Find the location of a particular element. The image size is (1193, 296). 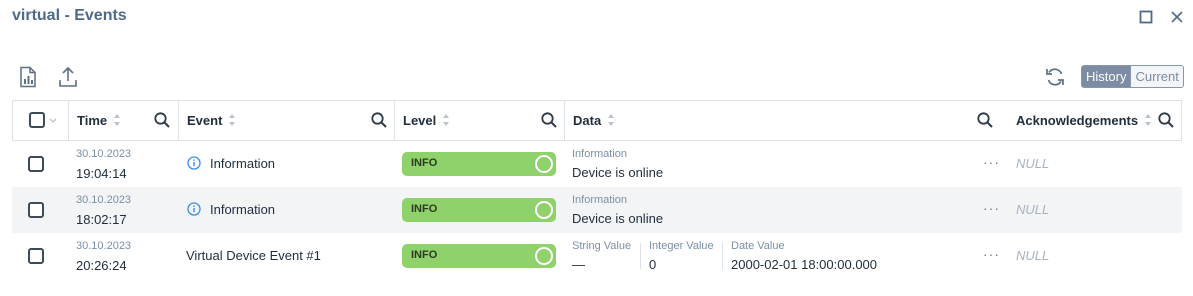

column-header-data: Data is located at coordinates (594, 120).